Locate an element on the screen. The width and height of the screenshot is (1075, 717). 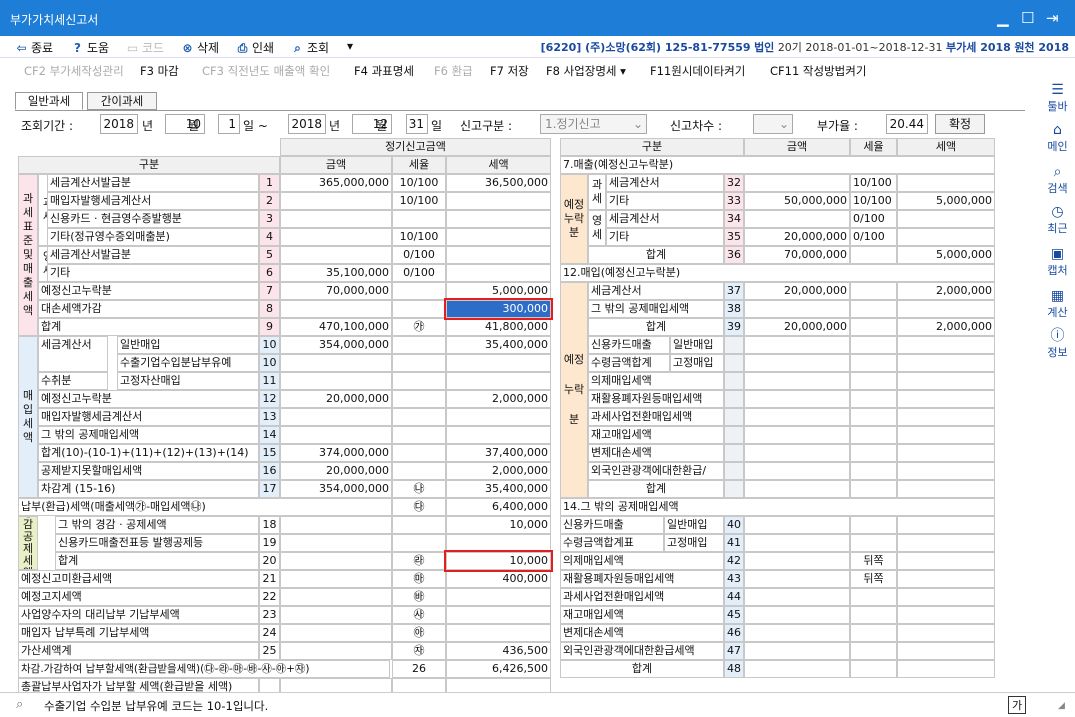
fkey-prev-year-sales: CF3 직전년도 매출액 확인 is located at coordinates (266, 71).